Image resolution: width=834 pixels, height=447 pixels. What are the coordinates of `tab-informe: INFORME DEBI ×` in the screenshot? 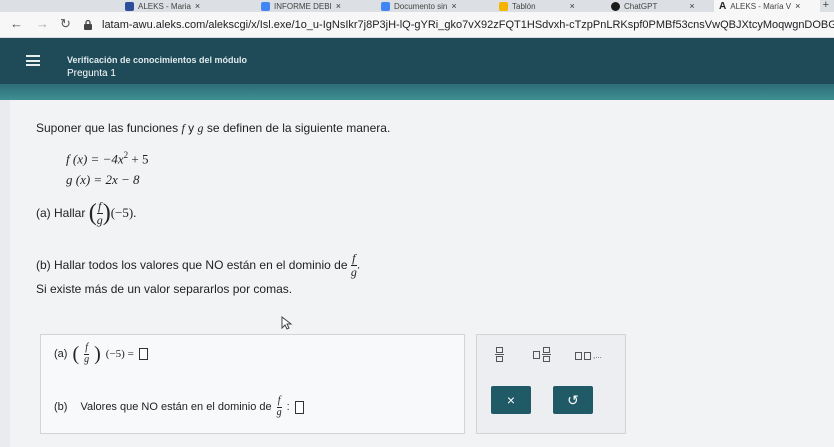 It's located at (311, 6).